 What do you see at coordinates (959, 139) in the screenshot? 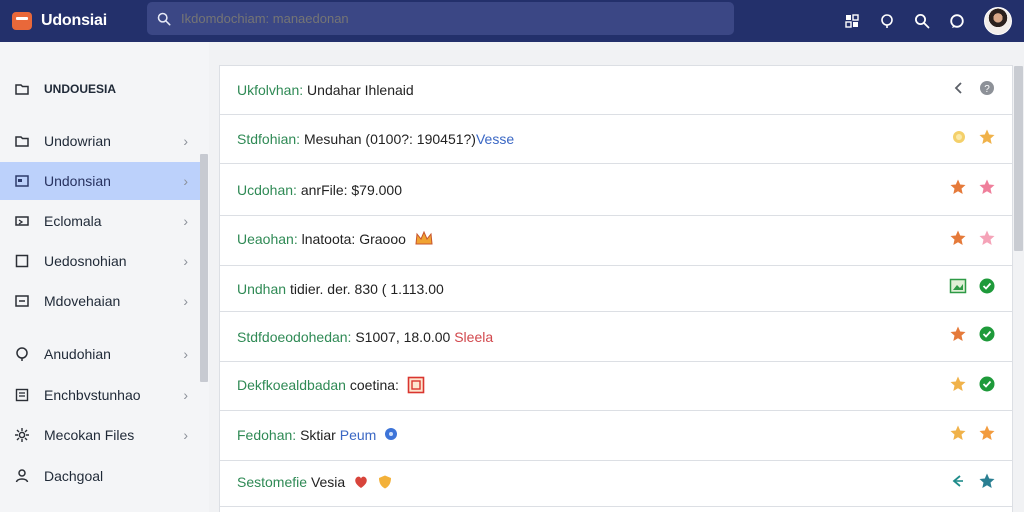
I see `coin-icon` at bounding box center [959, 139].